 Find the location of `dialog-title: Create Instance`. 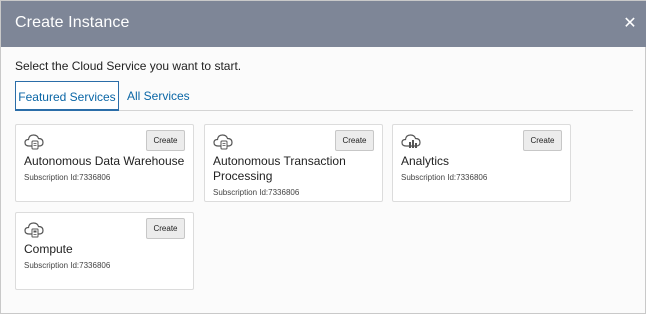

dialog-title: Create Instance is located at coordinates (72, 22).